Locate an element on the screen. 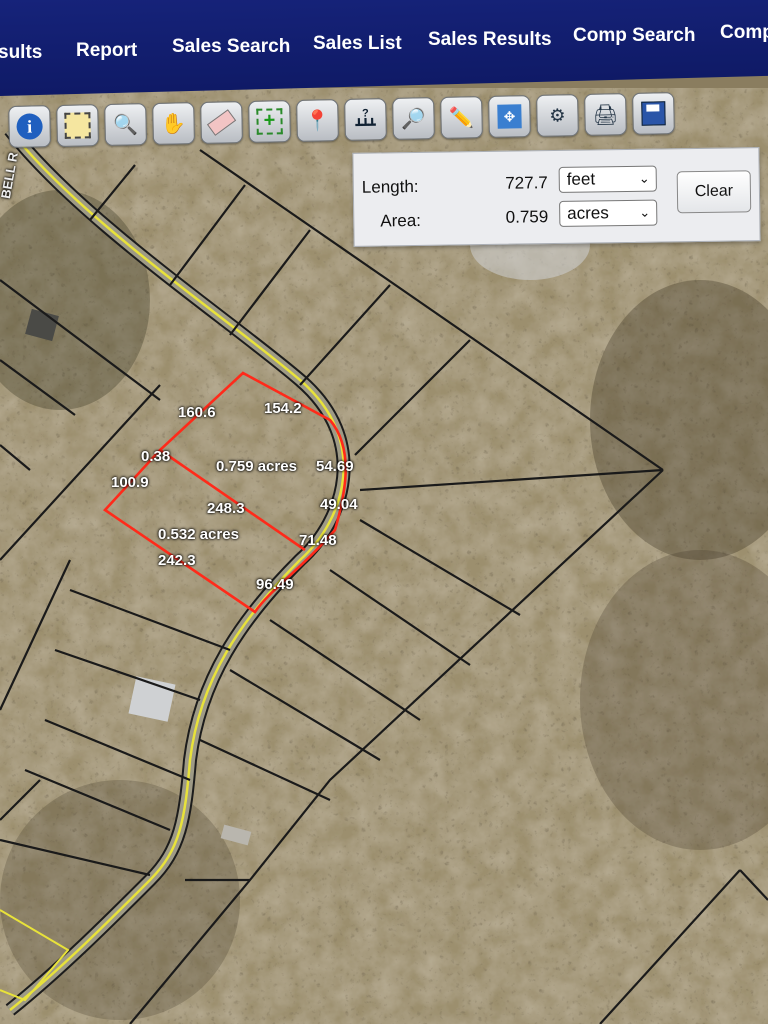 This screenshot has height=1024, width=768. pin-icon: 📍 is located at coordinates (317, 120).